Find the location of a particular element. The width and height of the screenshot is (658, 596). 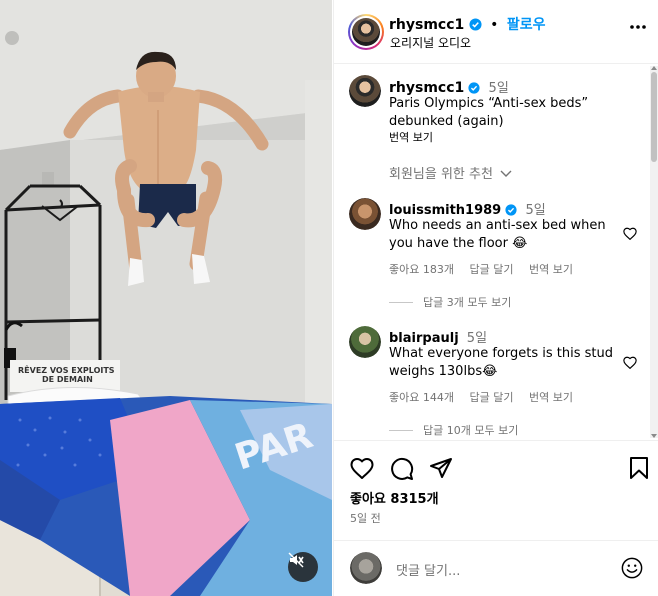

caption-header: rhysmcc1 5일 is located at coordinates (449, 86).